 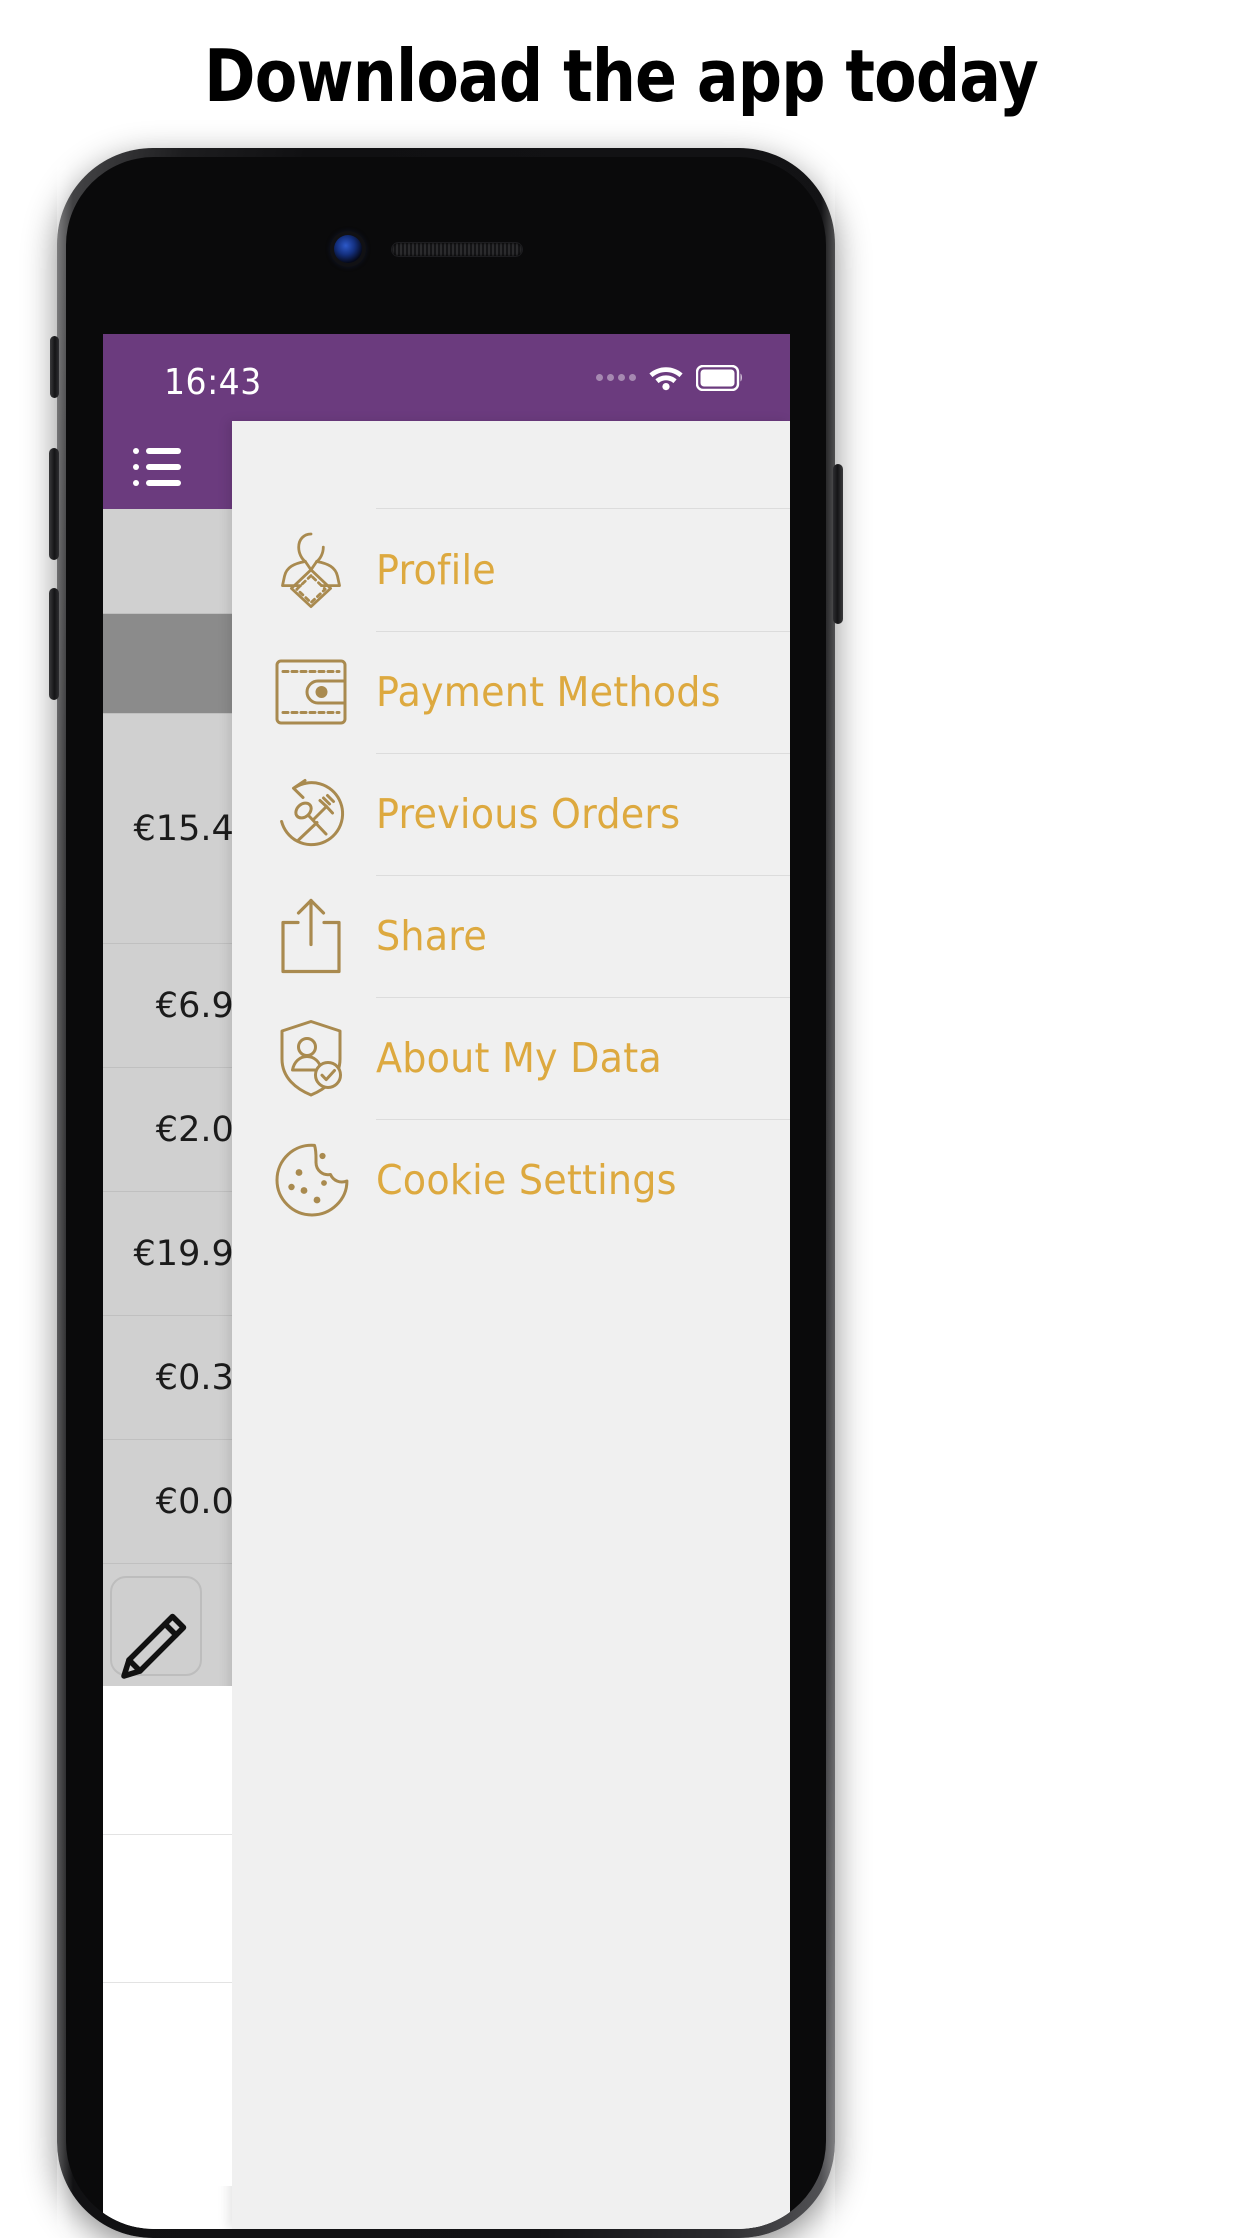 I want to click on battery-full-icon, so click(x=719, y=377).